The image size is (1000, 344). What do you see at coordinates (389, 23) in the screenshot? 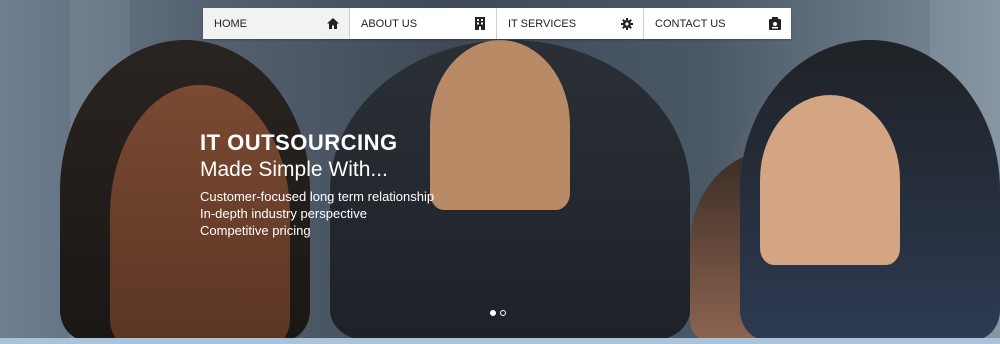
I see `nav-item-label: ABOUT US` at bounding box center [389, 23].